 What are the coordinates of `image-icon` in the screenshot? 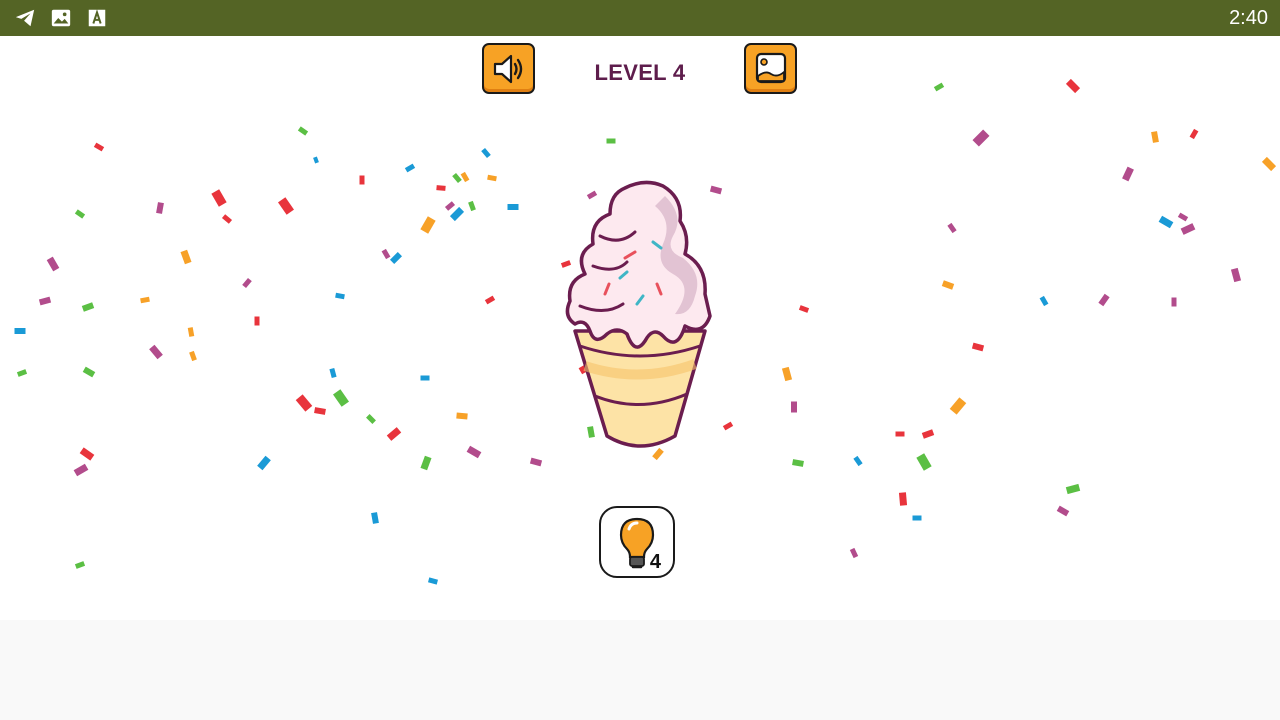 It's located at (61, 18).